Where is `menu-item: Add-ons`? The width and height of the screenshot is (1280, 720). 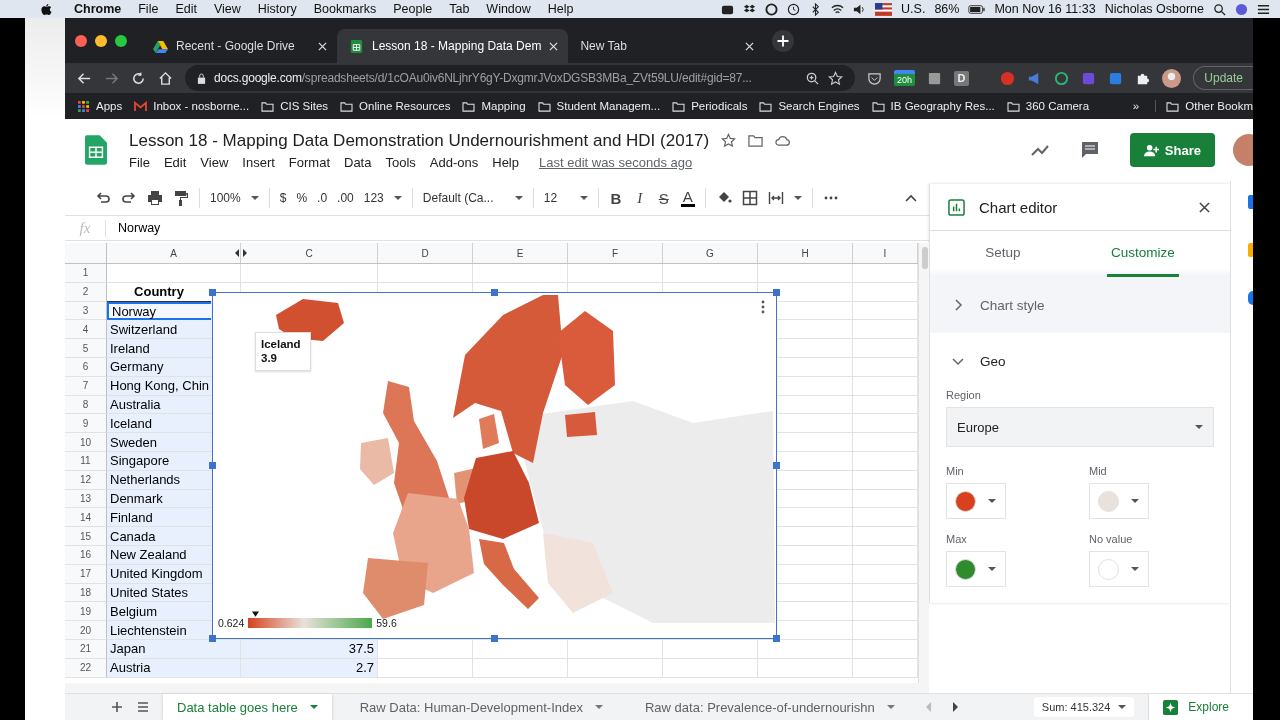 menu-item: Add-ons is located at coordinates (454, 162).